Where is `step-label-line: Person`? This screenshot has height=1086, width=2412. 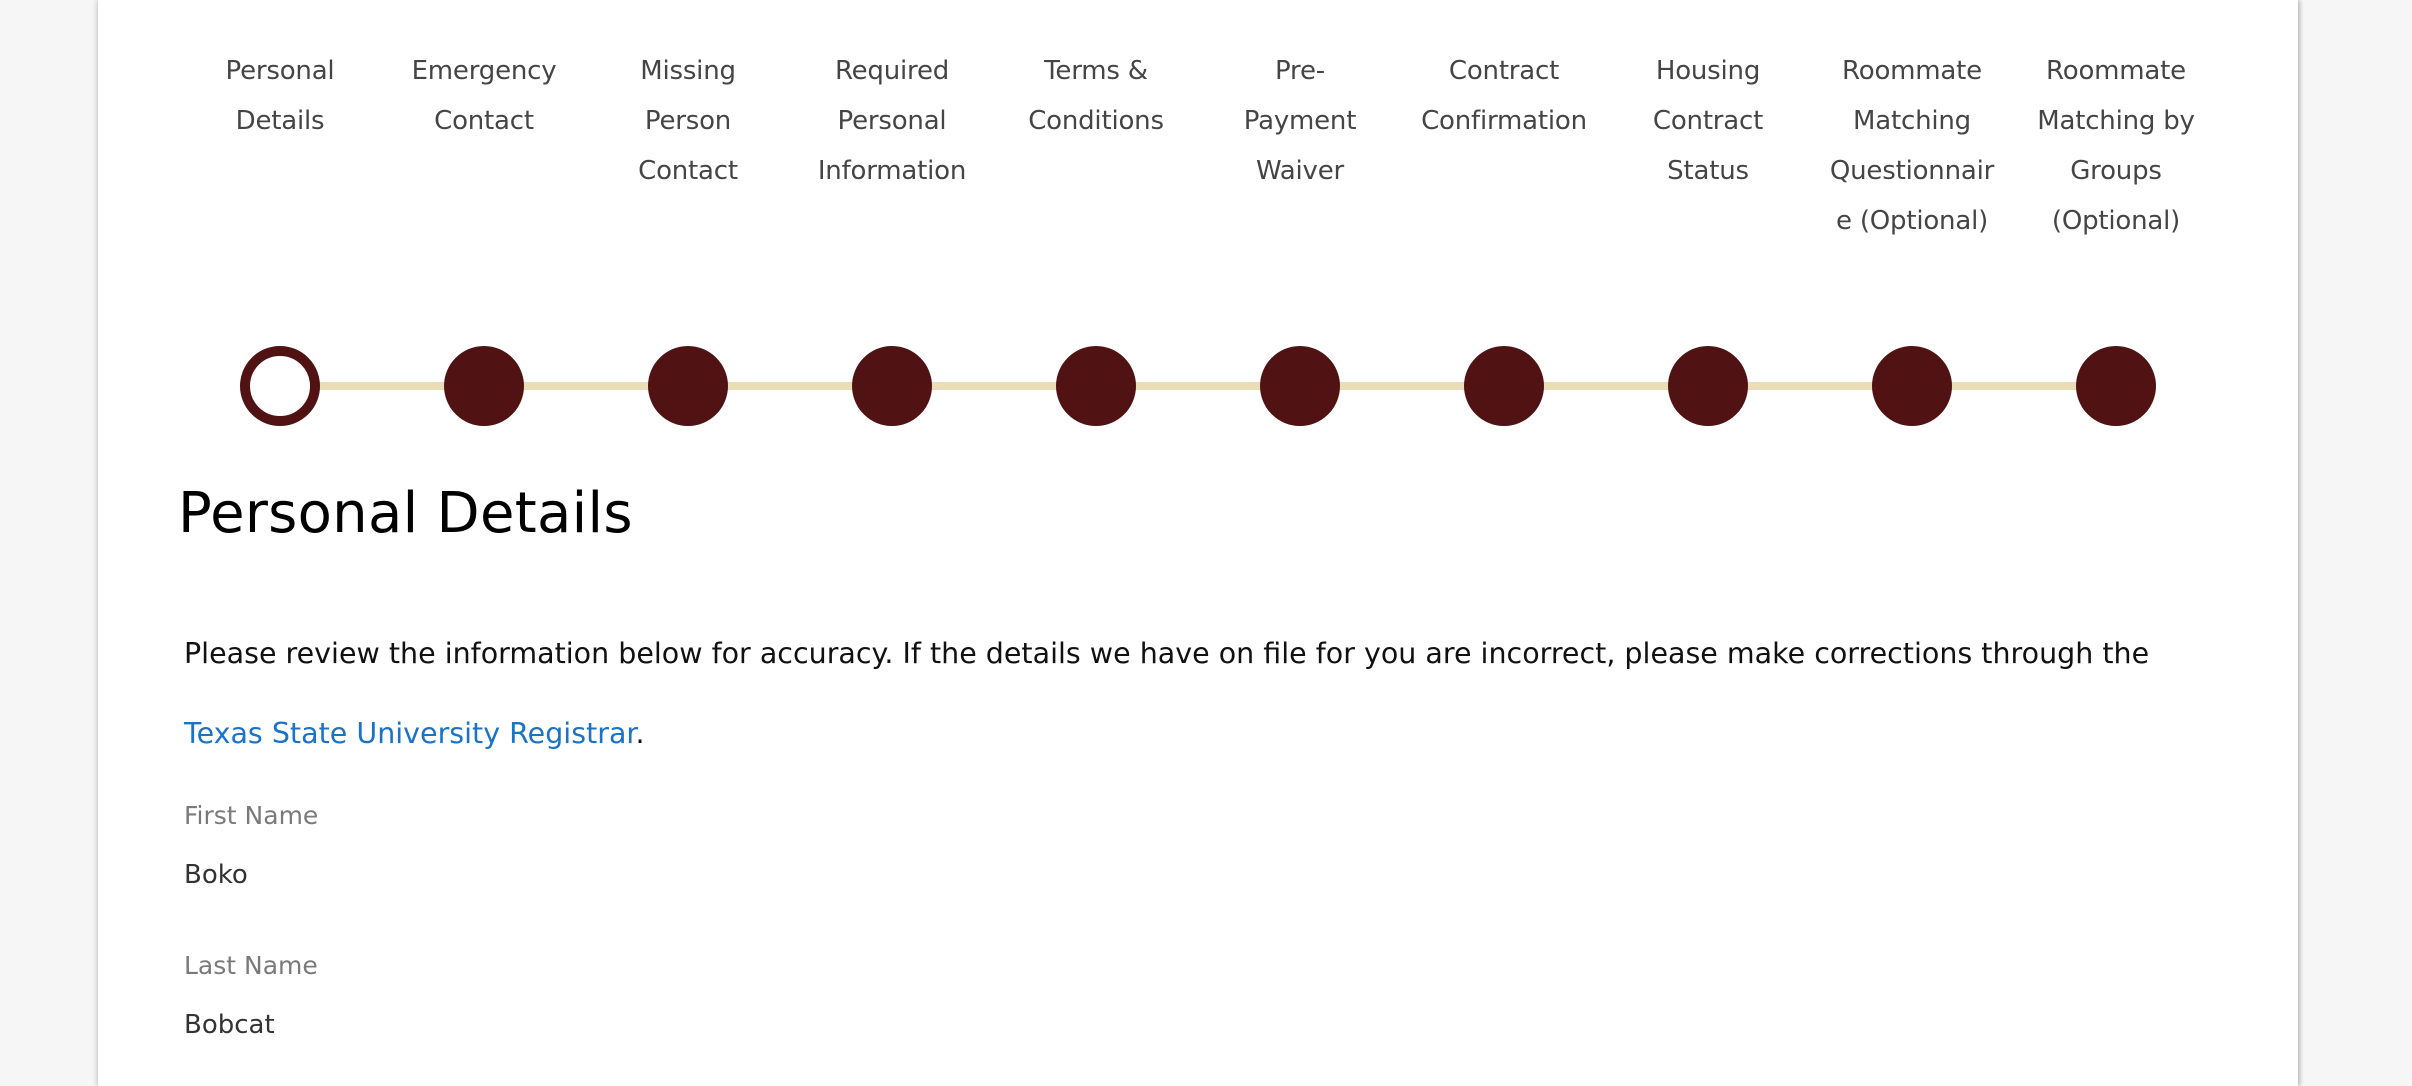 step-label-line: Person is located at coordinates (688, 121).